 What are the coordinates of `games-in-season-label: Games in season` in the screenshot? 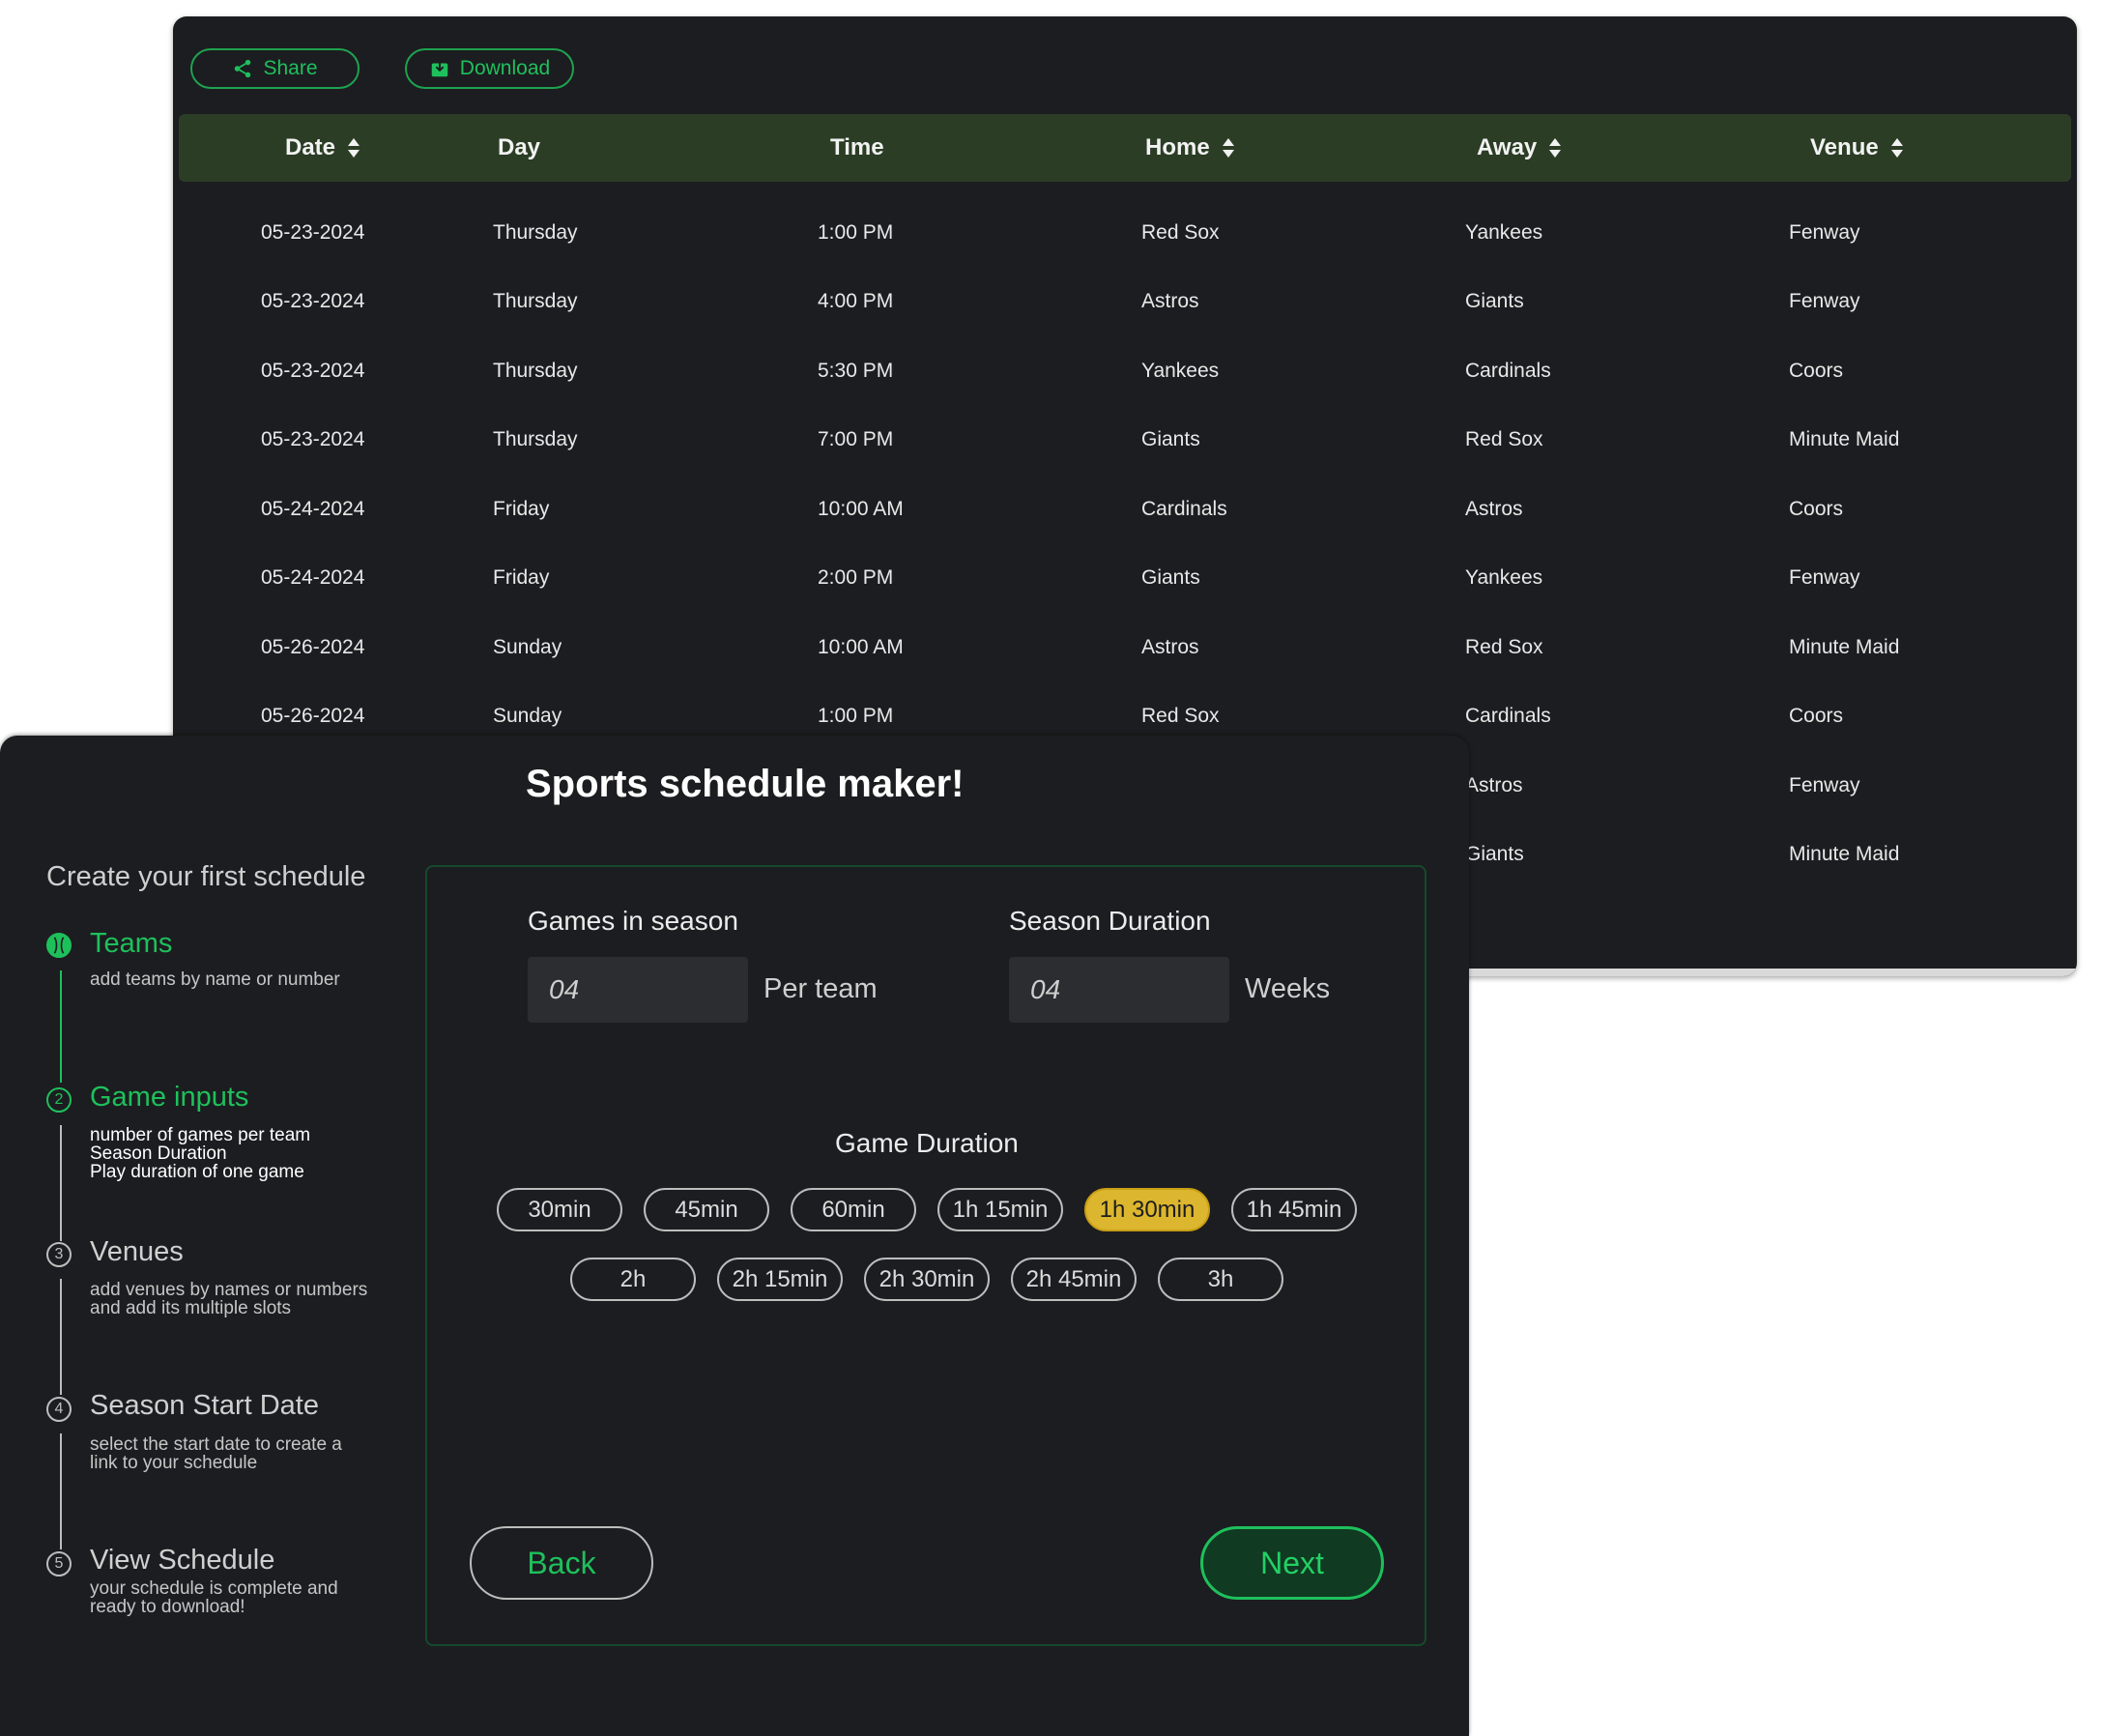 It's located at (633, 921).